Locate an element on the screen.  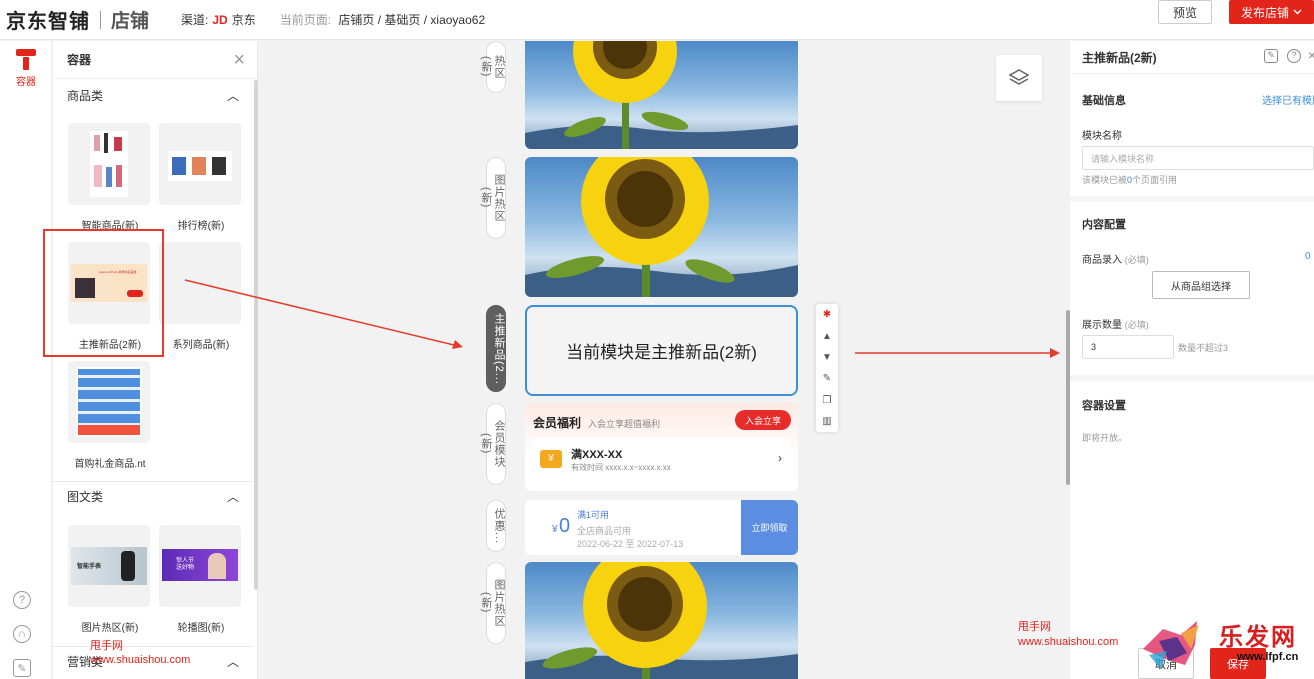
canvas-label-image-hotspot-2: 图片热区(新) is located at coordinates (493, 603).